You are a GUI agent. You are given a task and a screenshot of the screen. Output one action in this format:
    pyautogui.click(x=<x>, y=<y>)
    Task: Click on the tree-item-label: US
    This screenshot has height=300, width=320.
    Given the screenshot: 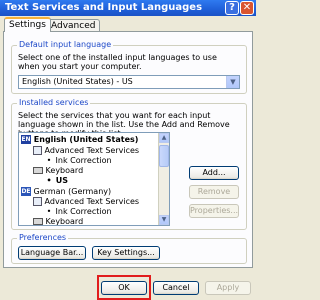 What is the action you would take?
    pyautogui.click(x=62, y=180)
    